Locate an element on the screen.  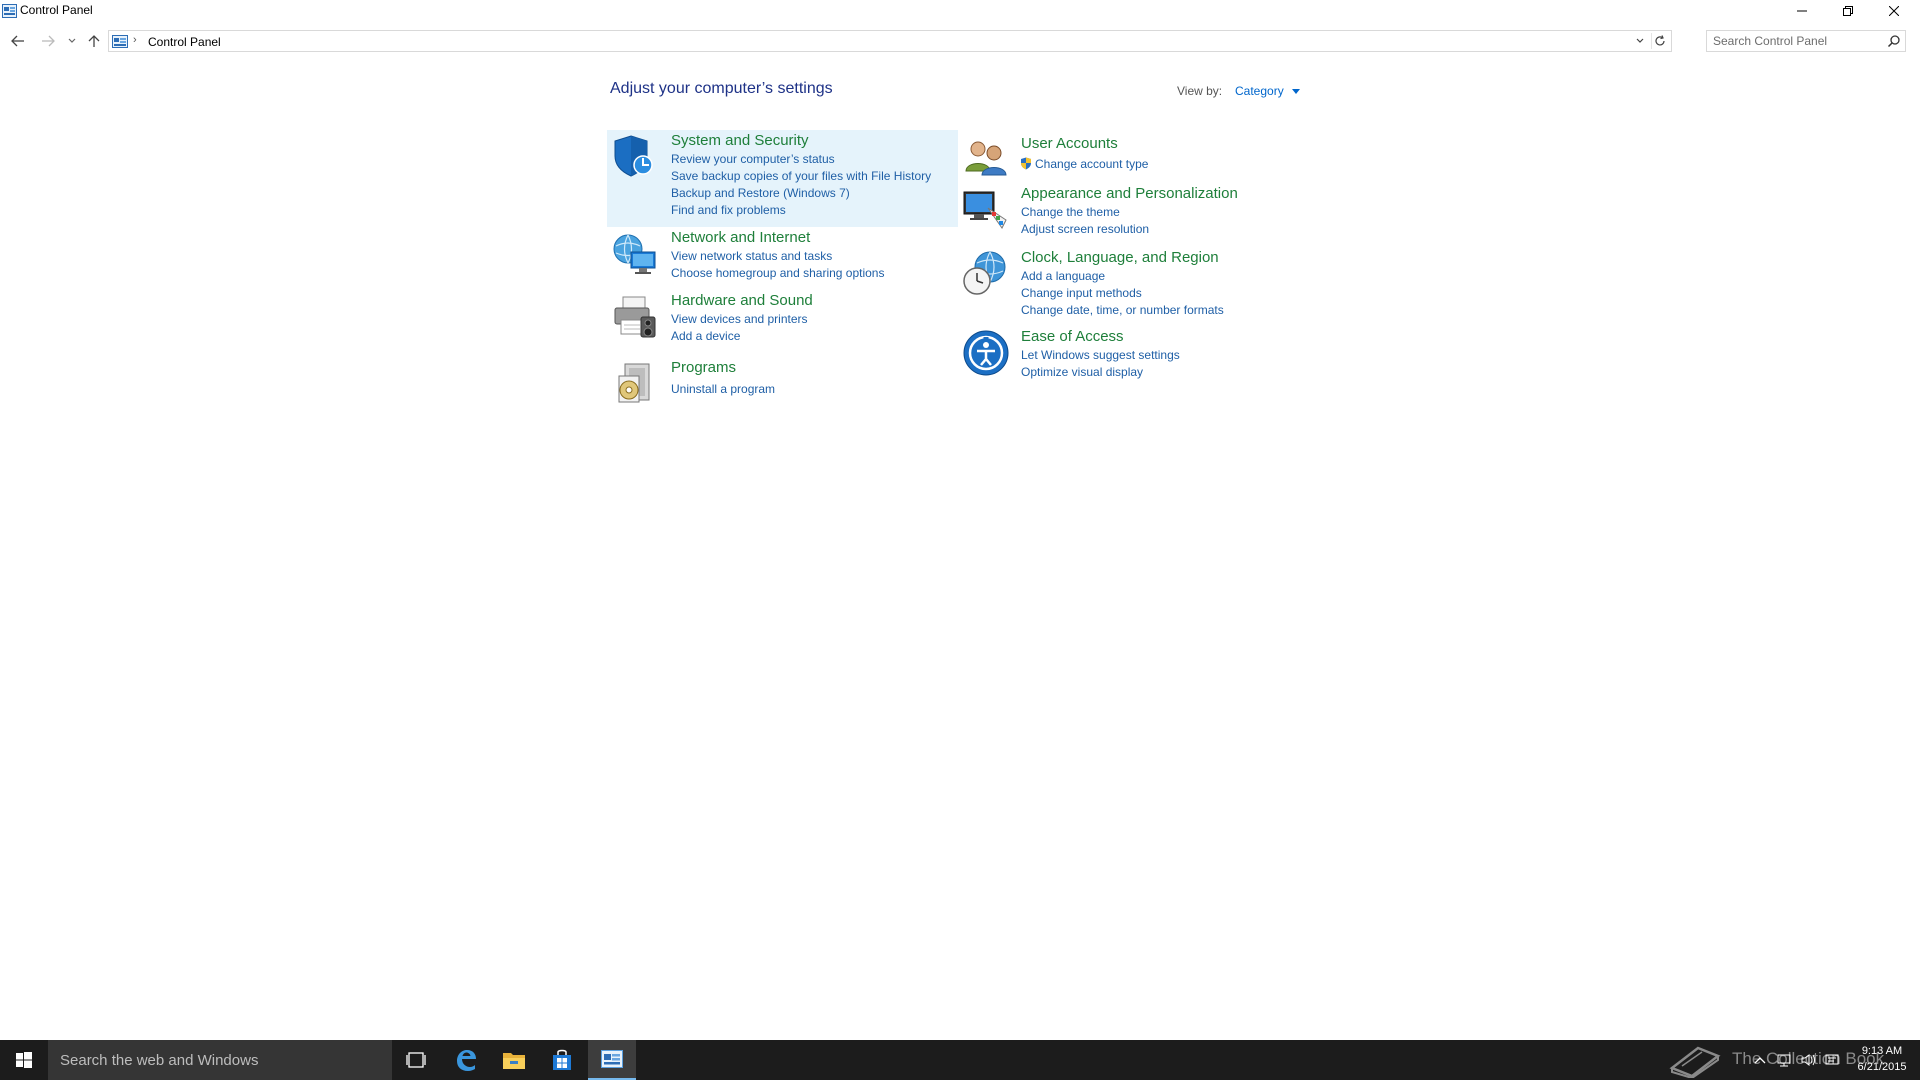
category-link: Choose homegroup and sharing options is located at coordinates (777, 273).